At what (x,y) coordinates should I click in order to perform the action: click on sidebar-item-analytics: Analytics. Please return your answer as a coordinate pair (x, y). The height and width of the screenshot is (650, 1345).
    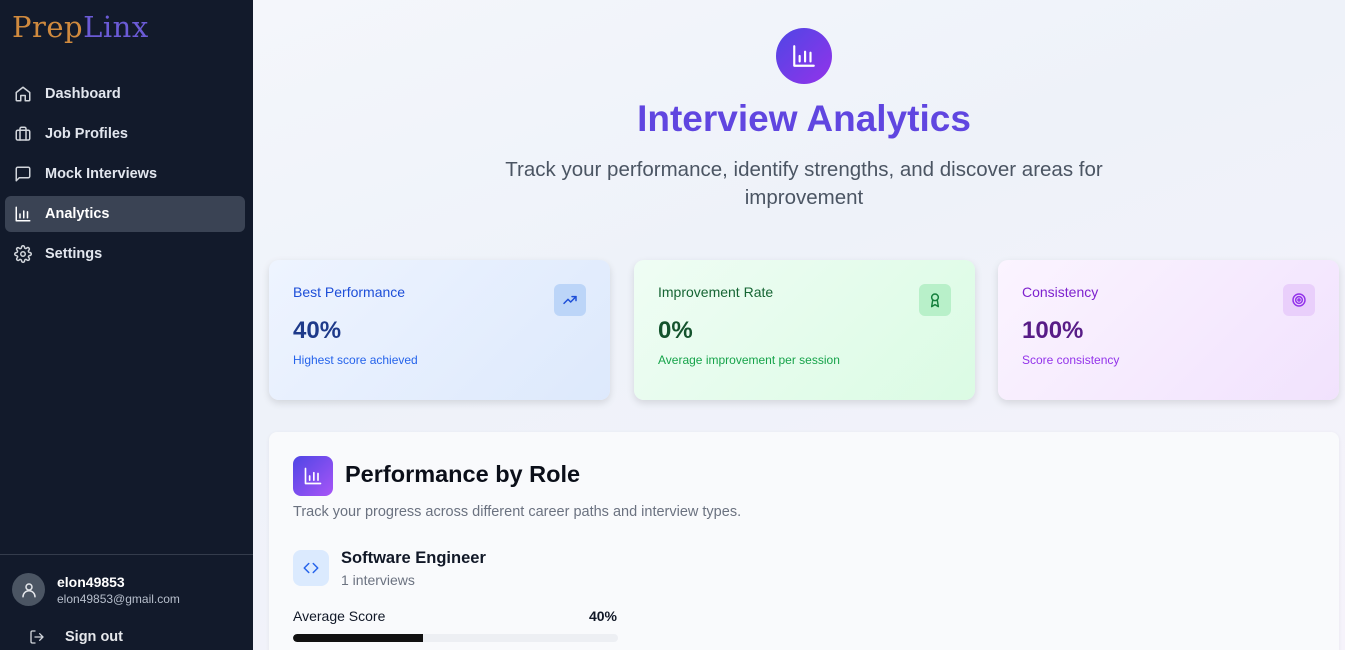
    Looking at the image, I should click on (125, 214).